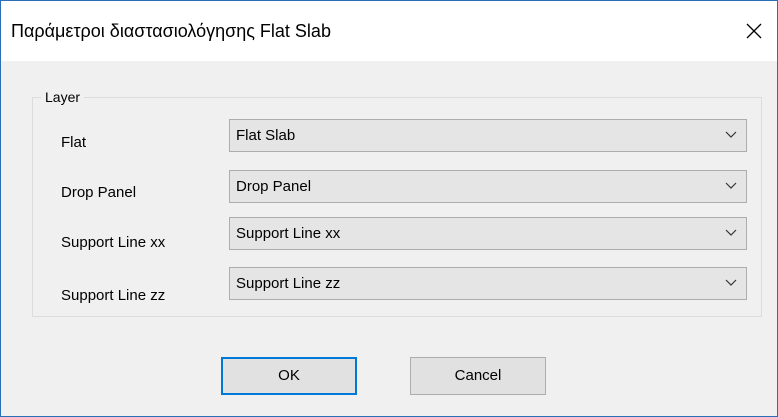  Describe the element at coordinates (488, 233) in the screenshot. I see `support-line-xx-layer-dropdown: Support Line xx` at that location.